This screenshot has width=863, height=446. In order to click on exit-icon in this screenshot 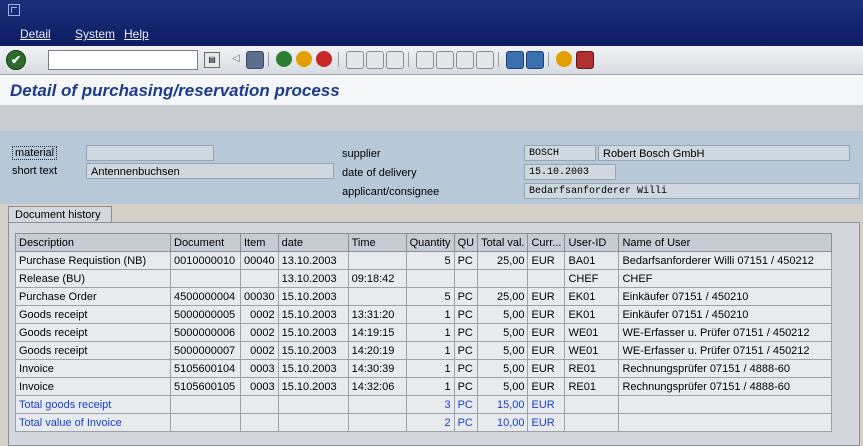, I will do `click(304, 59)`.